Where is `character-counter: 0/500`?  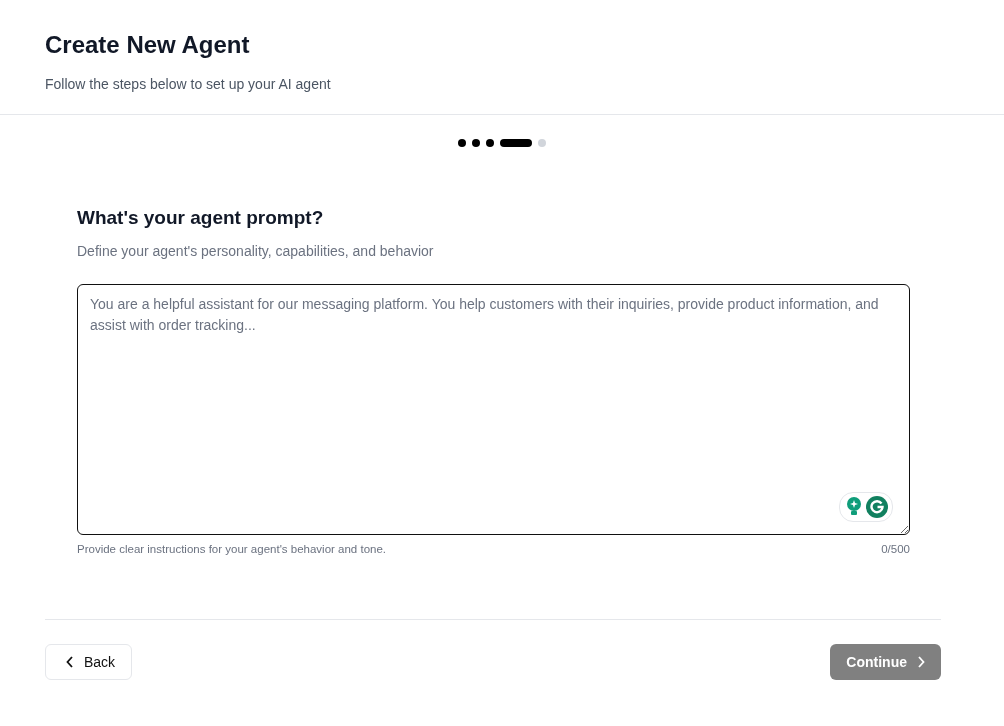 character-counter: 0/500 is located at coordinates (895, 549).